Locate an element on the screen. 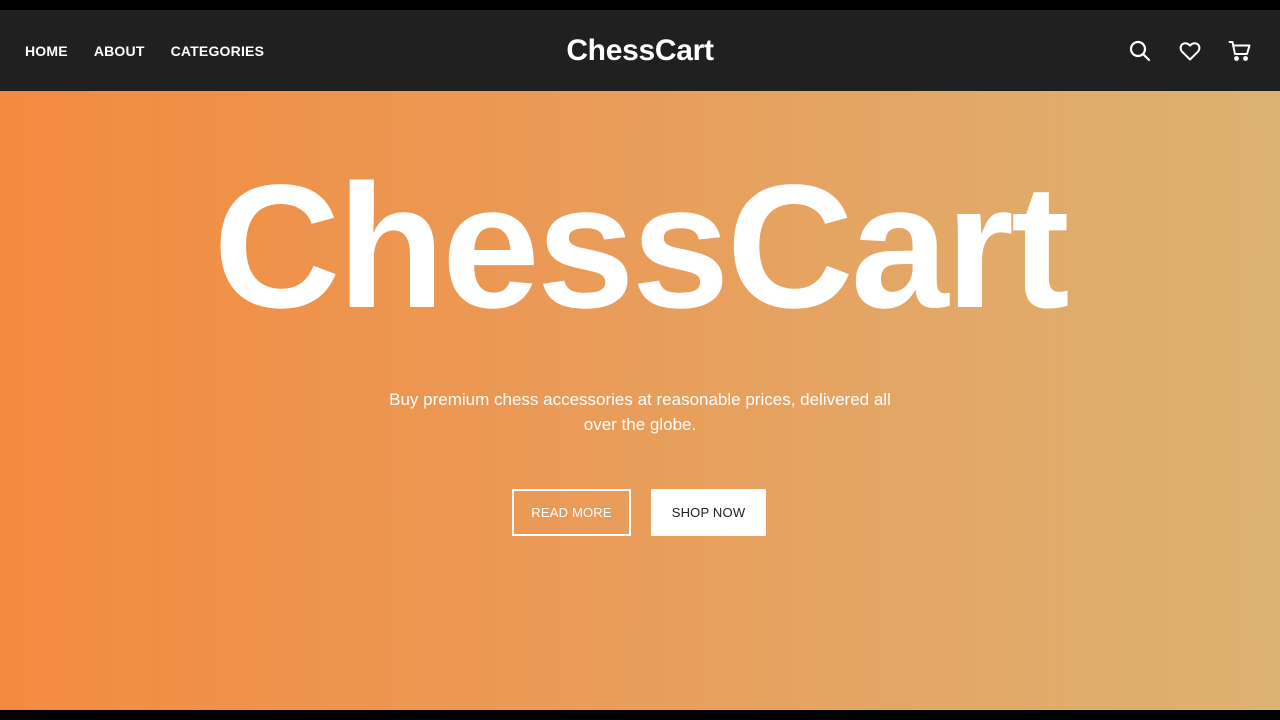  nav-categories-link: CATEGORIES is located at coordinates (218, 51).